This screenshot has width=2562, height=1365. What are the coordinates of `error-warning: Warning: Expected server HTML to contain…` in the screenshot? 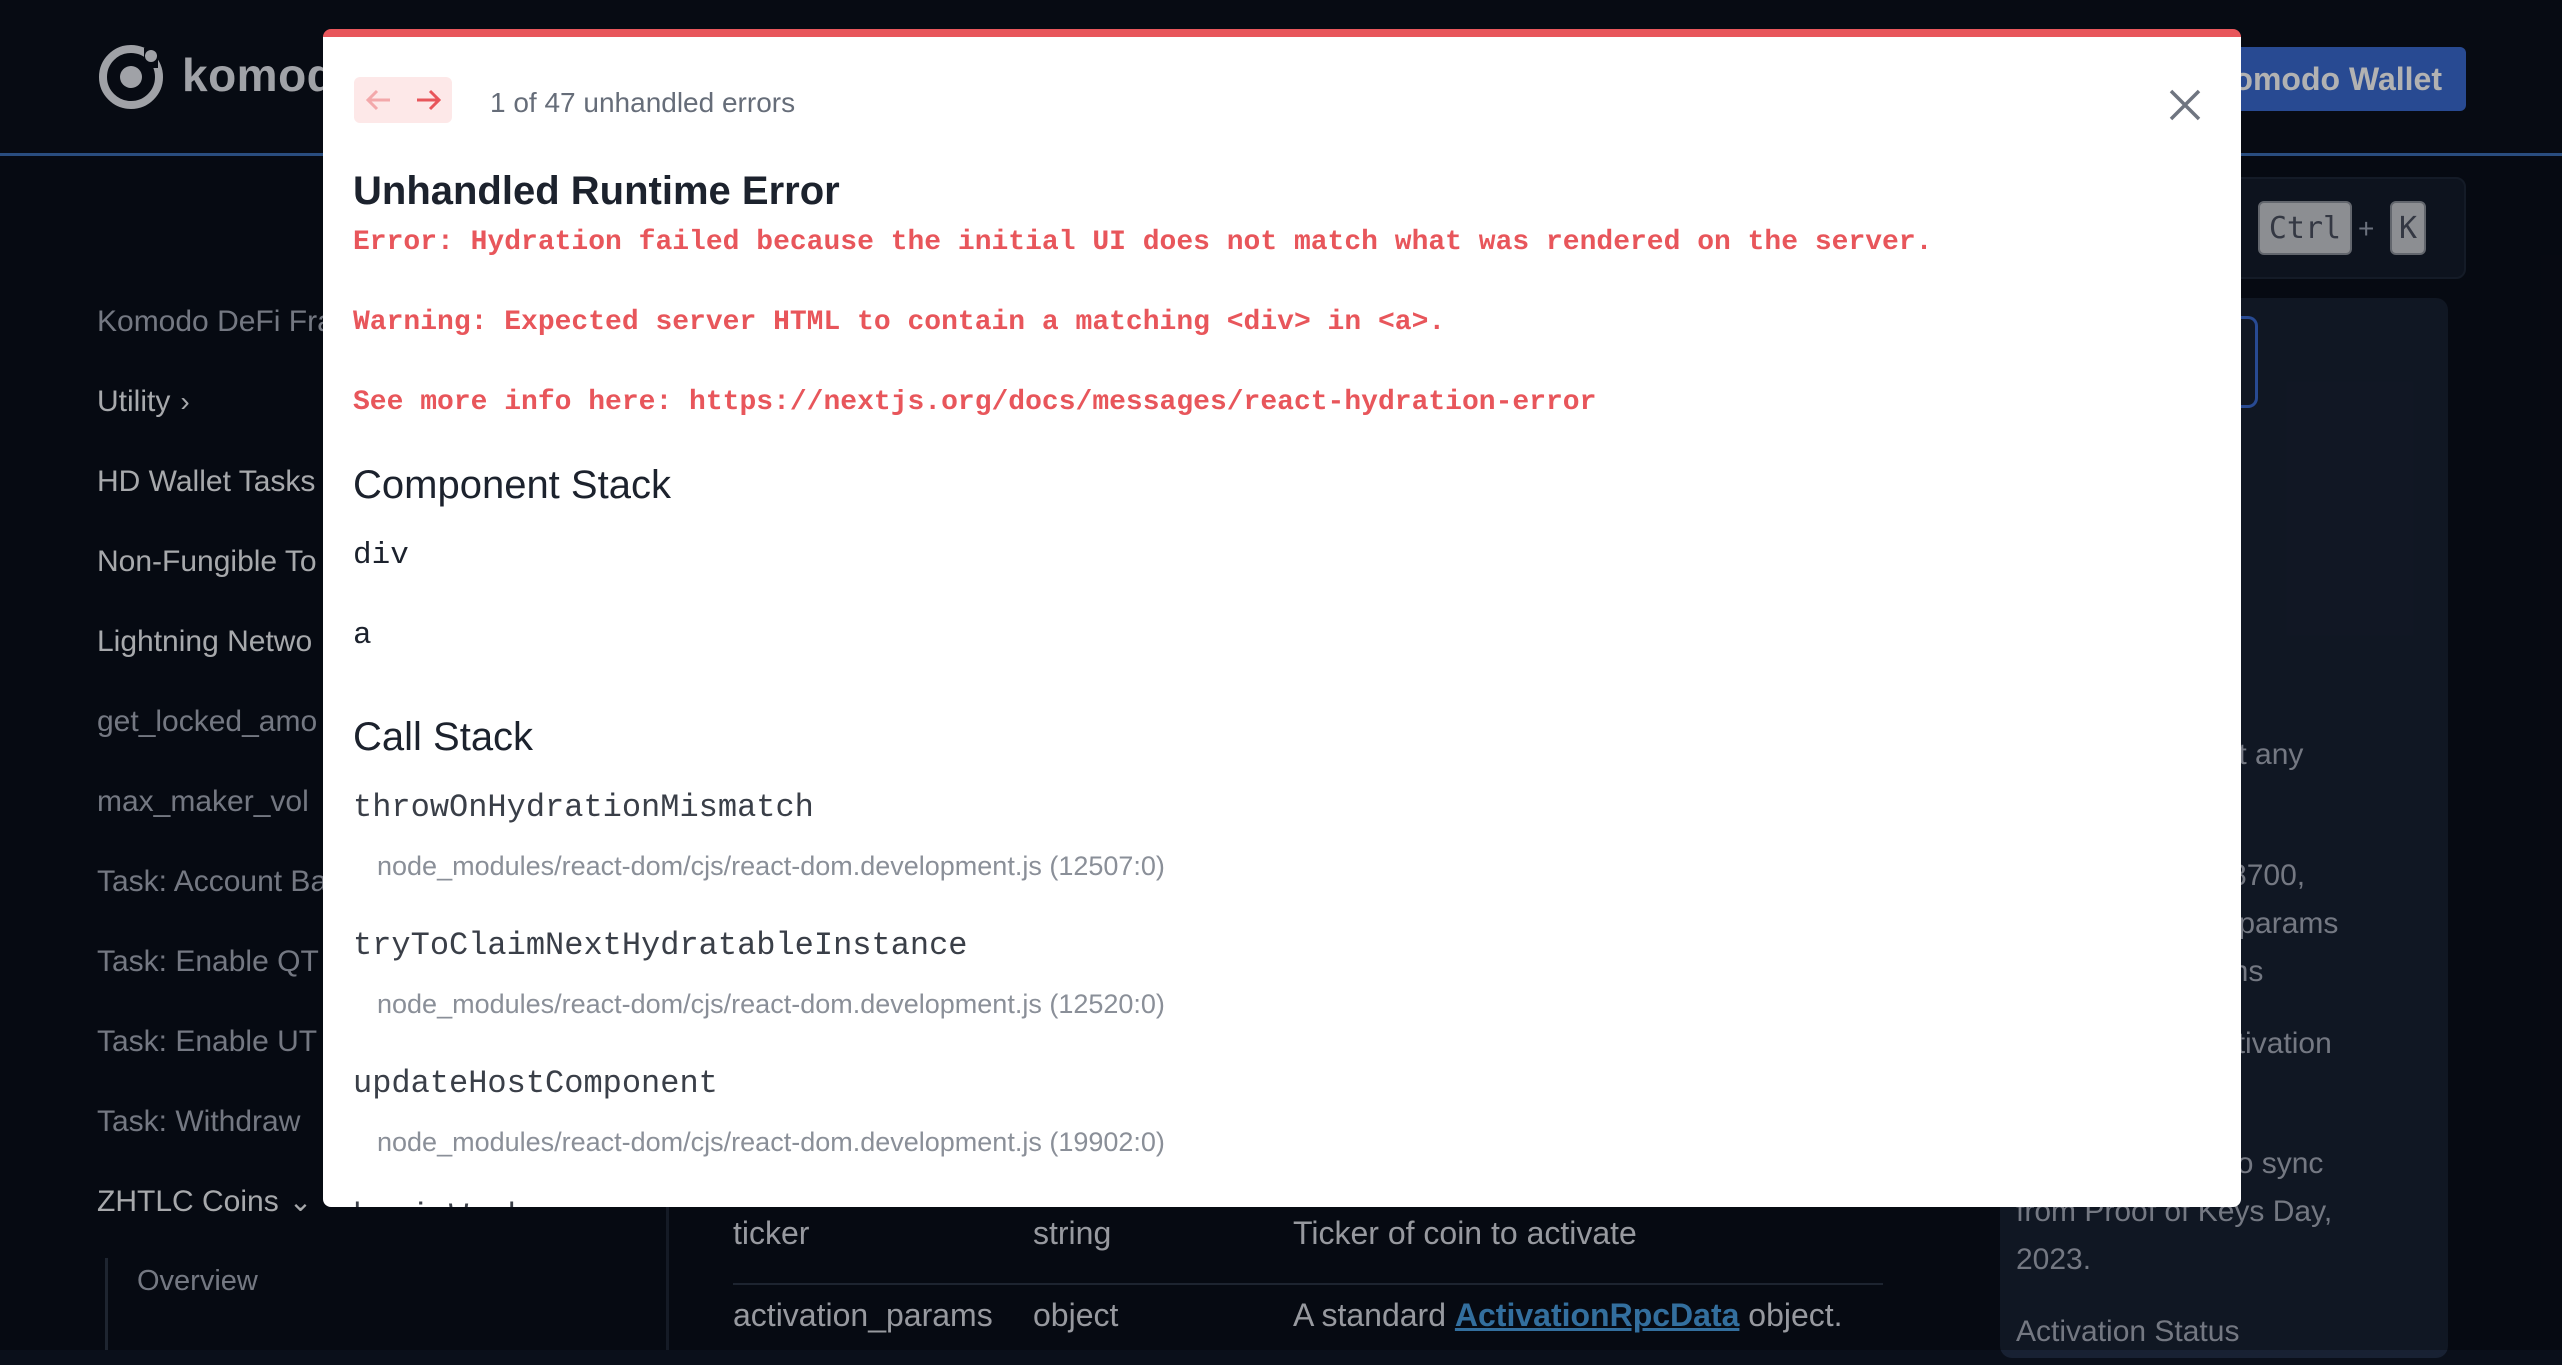 It's located at (899, 322).